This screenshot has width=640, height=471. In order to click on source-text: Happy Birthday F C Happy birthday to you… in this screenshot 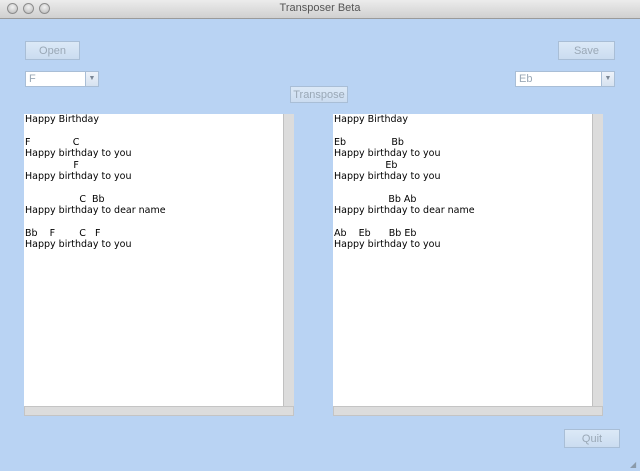, I will do `click(95, 182)`.